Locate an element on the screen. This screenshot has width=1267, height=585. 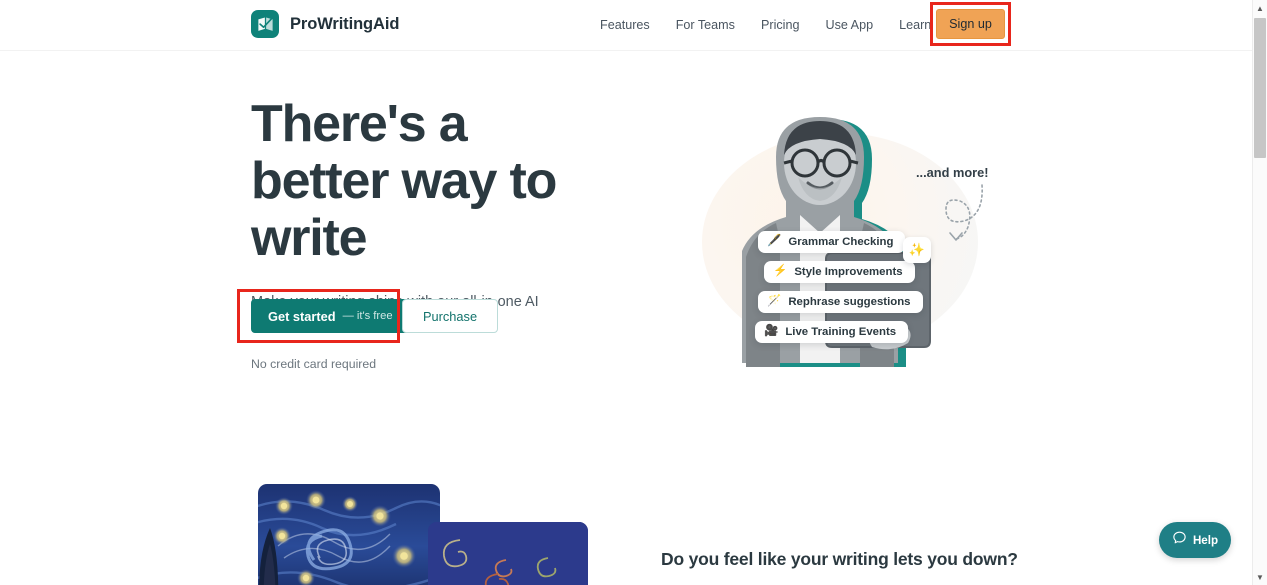
scroll-down-arrow-icon: ▼ is located at coordinates (1260, 577).